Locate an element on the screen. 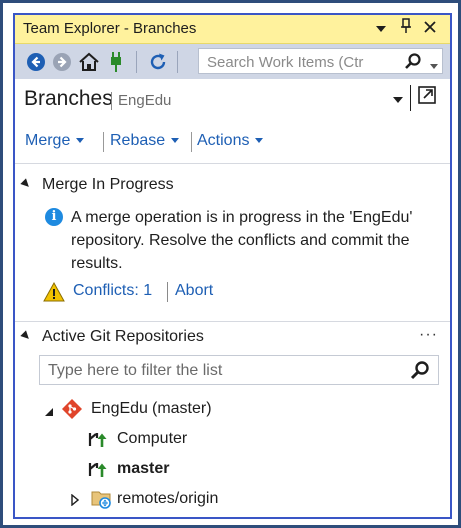 Image resolution: width=461 pixels, height=528 pixels. info-icon: i is located at coordinates (54, 217).